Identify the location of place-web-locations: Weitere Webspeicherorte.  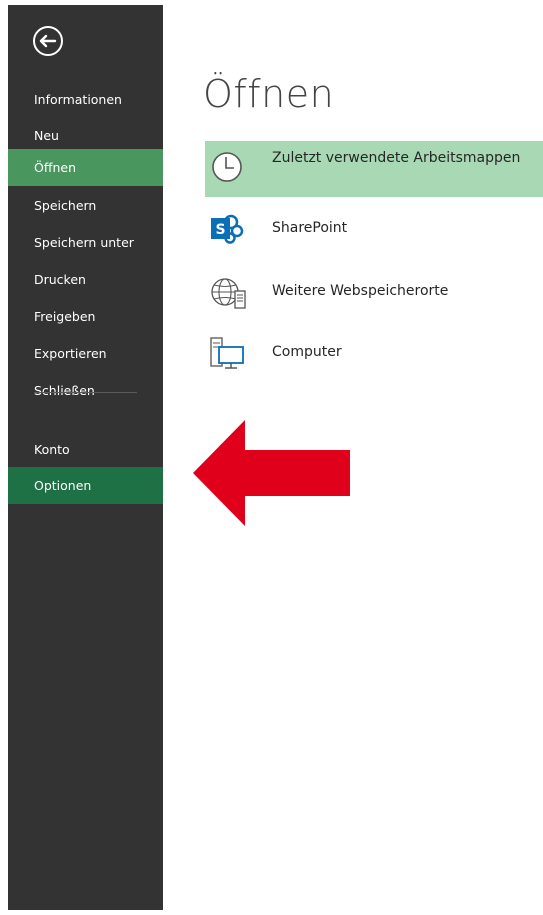
(374, 292).